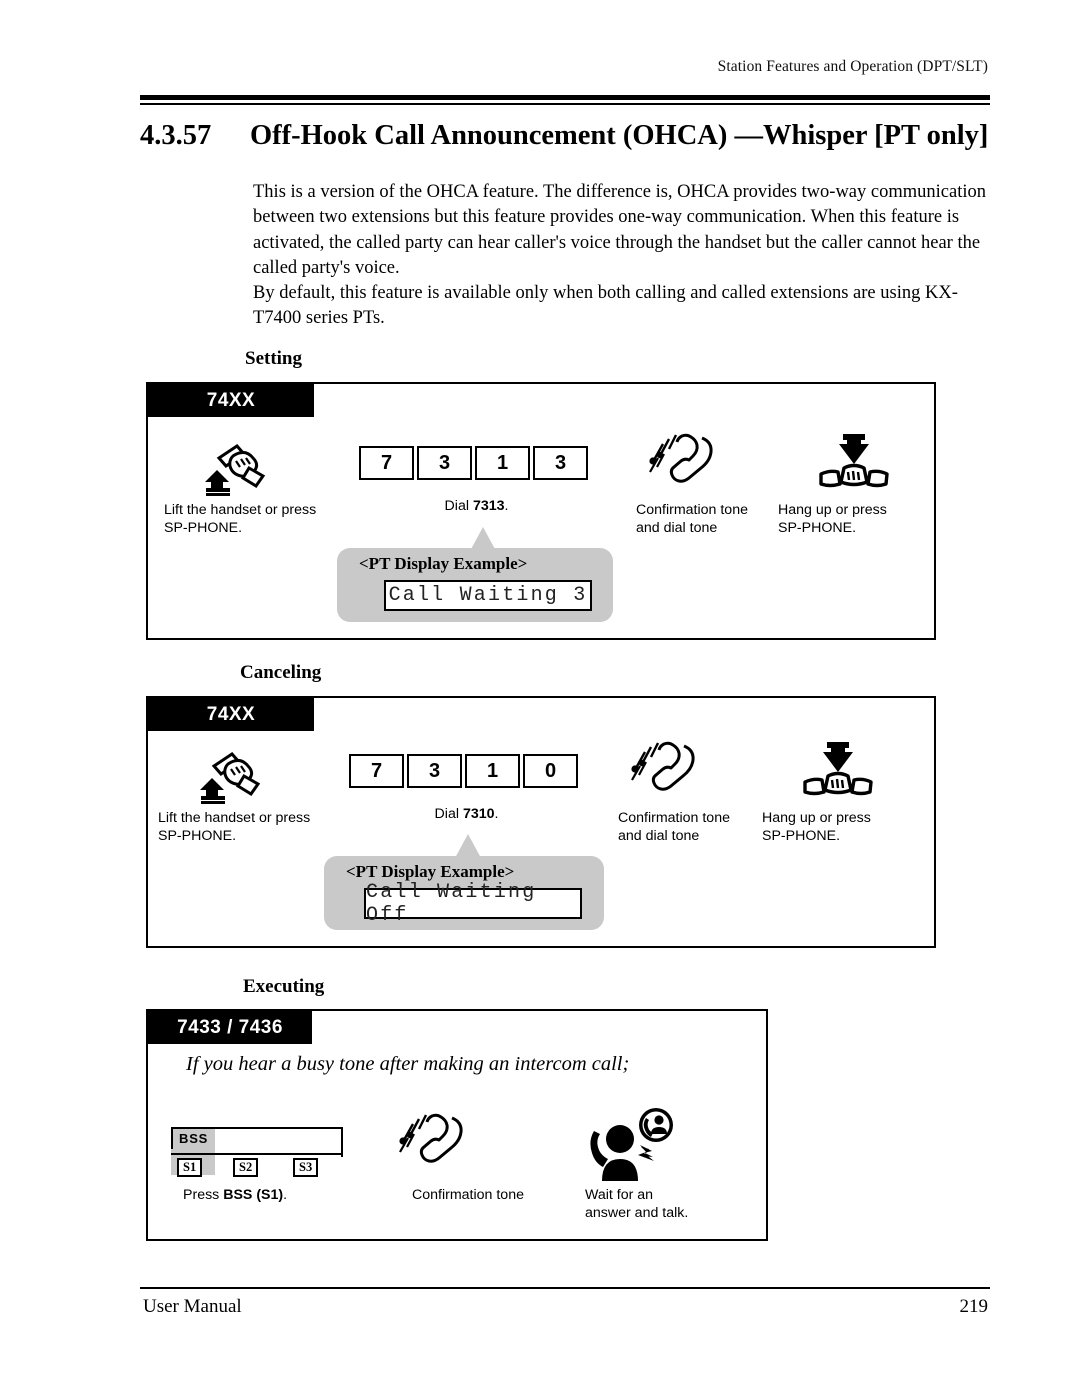 This screenshot has height=1397, width=1080. Describe the element at coordinates (230, 1027) in the screenshot. I see `code-tab-executing: 7433 / 7436` at that location.